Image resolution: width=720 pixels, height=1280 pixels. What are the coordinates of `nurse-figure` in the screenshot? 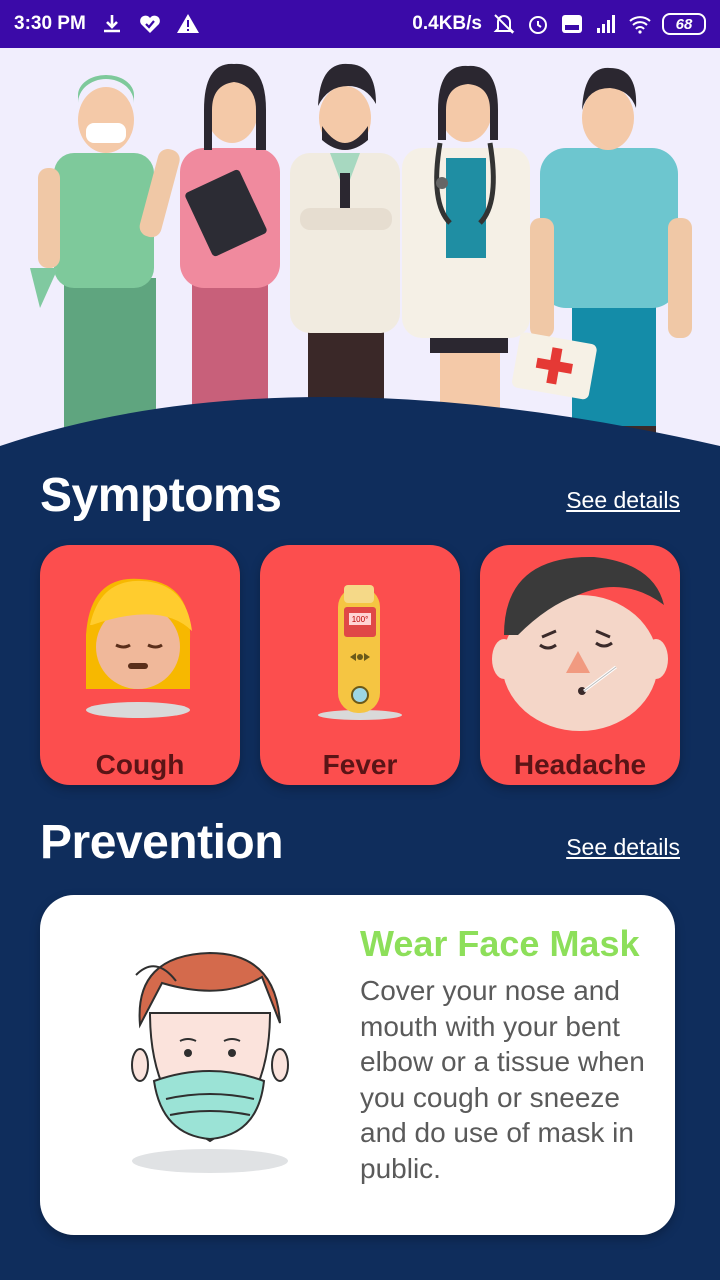 It's located at (230, 249).